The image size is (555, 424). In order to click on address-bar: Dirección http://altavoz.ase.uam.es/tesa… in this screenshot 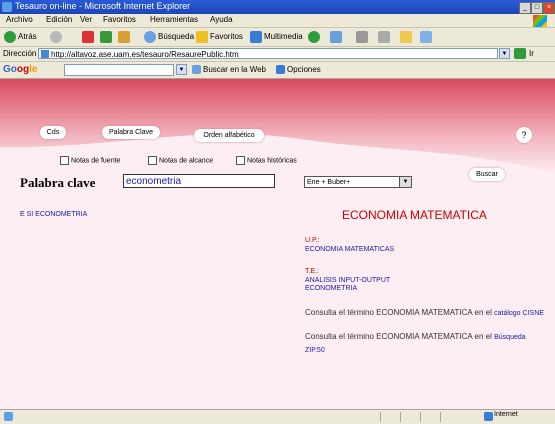, I will do `click(277, 54)`.